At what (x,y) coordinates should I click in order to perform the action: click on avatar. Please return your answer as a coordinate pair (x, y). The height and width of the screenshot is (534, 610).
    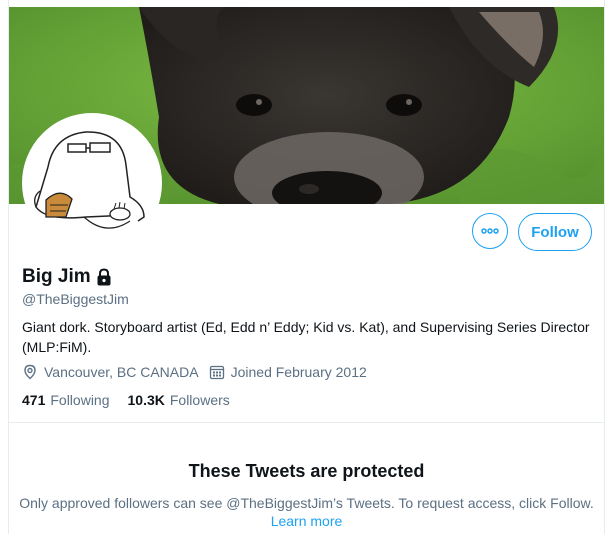
    Looking at the image, I should click on (92, 183).